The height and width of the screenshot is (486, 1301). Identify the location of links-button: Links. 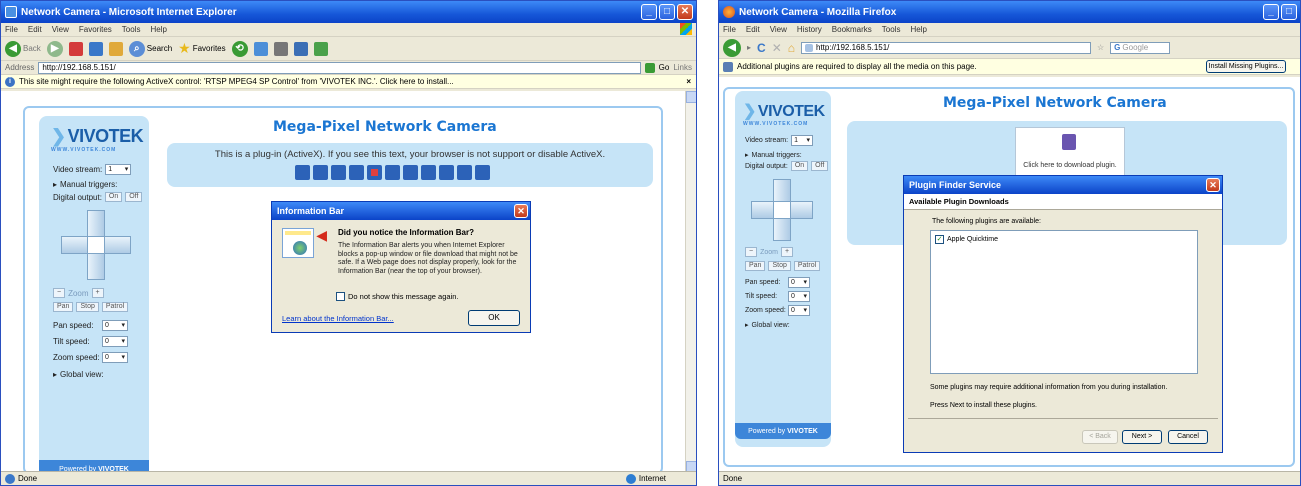
(682, 67).